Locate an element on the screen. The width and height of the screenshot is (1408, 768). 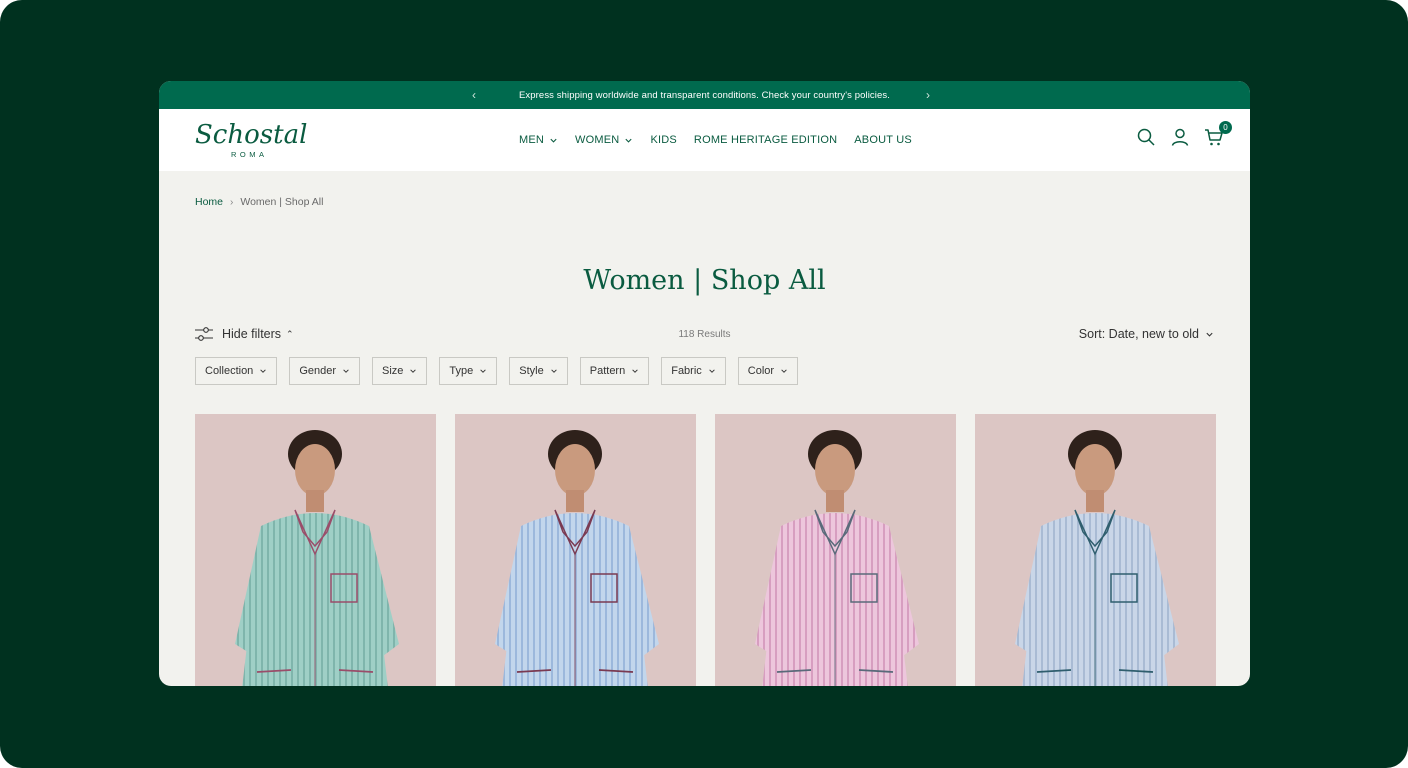
breadcrumb: Home › Women | Shop All is located at coordinates (259, 202).